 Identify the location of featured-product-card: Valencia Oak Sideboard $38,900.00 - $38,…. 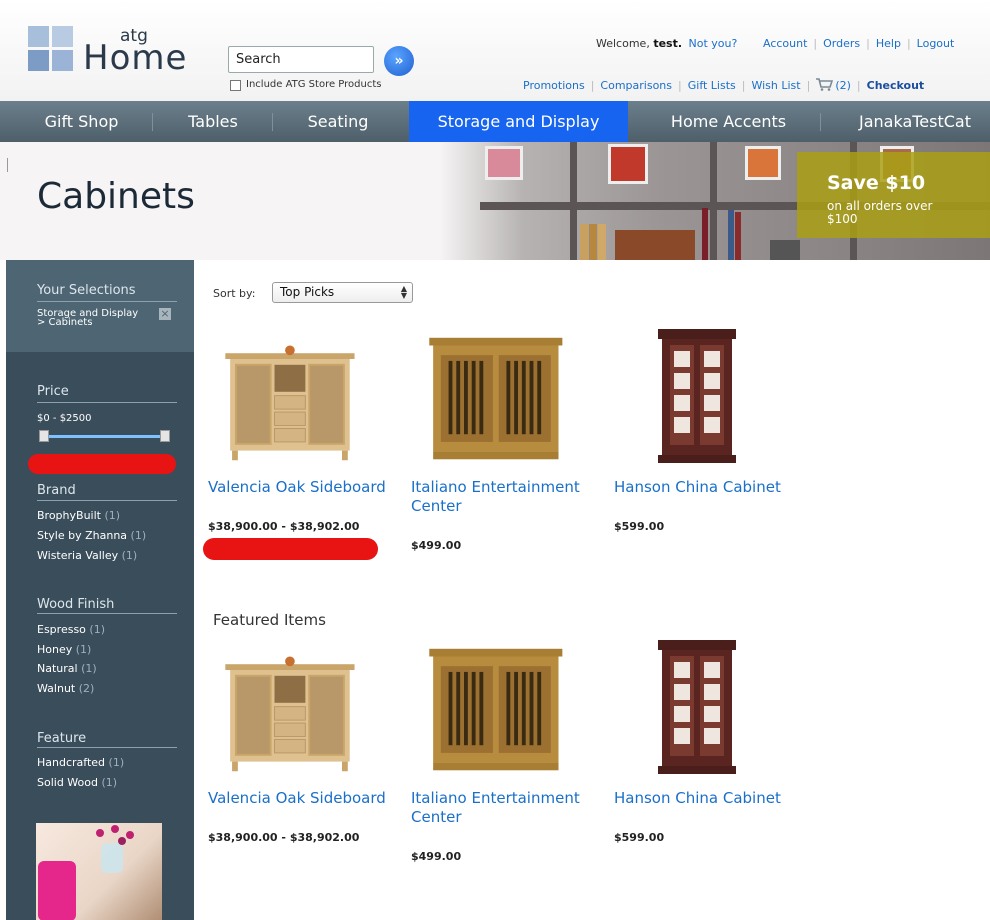
(303, 755).